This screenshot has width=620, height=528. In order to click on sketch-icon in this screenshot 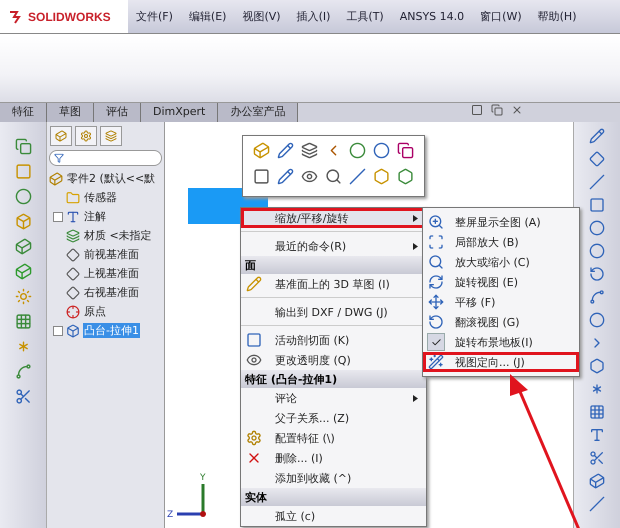, I will do `click(285, 176)`.